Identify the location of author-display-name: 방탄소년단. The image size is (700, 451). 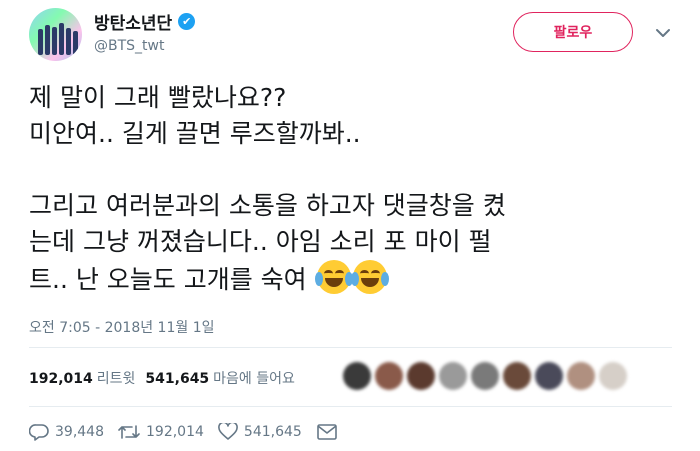
(133, 21).